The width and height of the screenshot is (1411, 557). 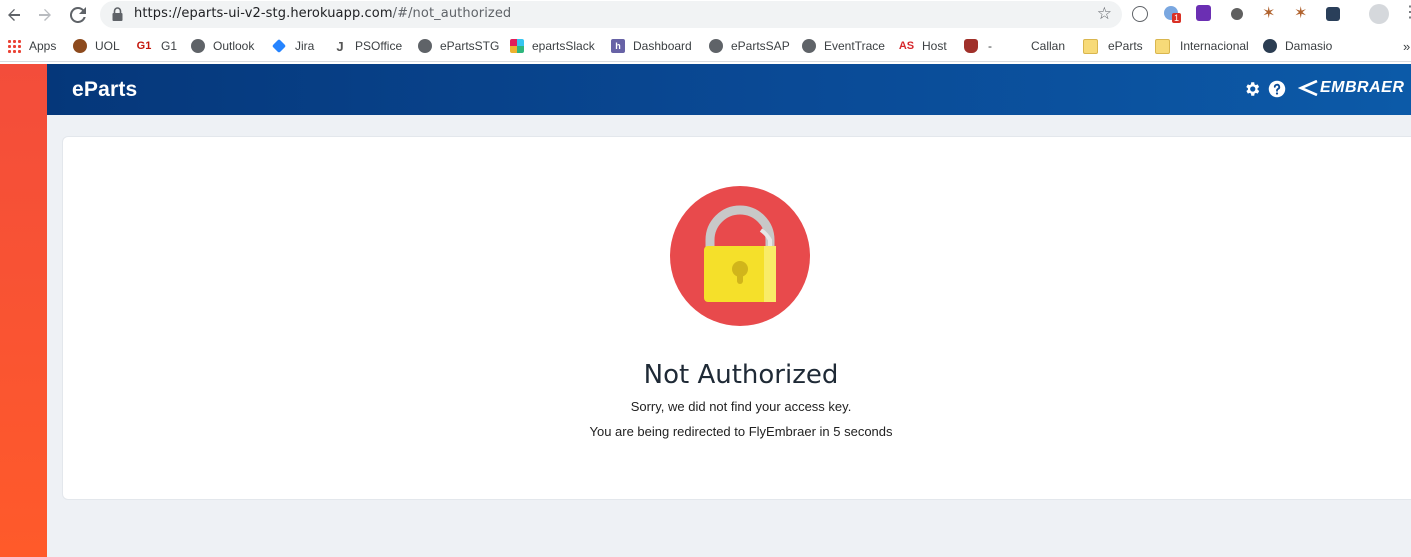 What do you see at coordinates (293, 46) in the screenshot?
I see `bookmark-jira: Jira` at bounding box center [293, 46].